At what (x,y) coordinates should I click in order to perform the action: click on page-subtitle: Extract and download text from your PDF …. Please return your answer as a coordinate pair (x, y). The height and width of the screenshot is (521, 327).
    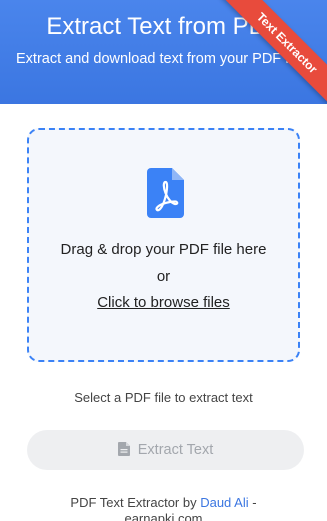
    Looking at the image, I should click on (163, 59).